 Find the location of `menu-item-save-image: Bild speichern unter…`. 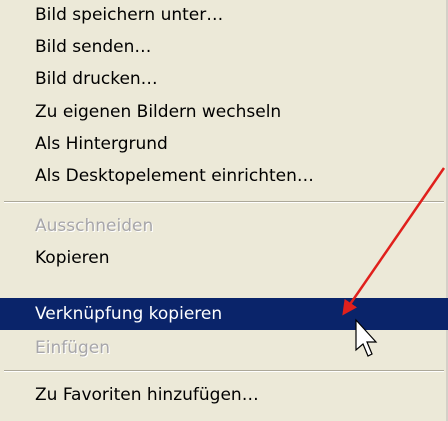

menu-item-save-image: Bild speichern unter… is located at coordinates (224, 15).